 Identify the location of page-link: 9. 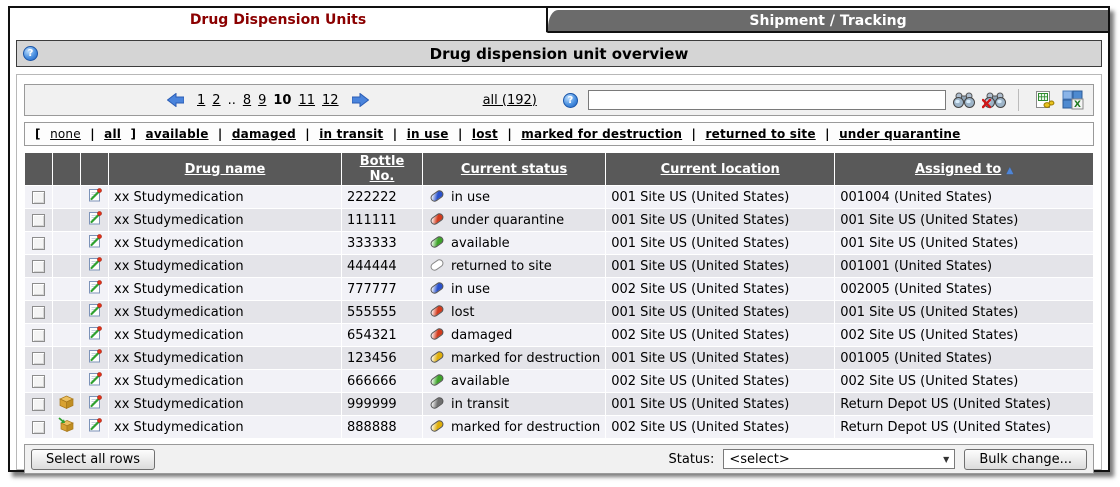
(262, 100).